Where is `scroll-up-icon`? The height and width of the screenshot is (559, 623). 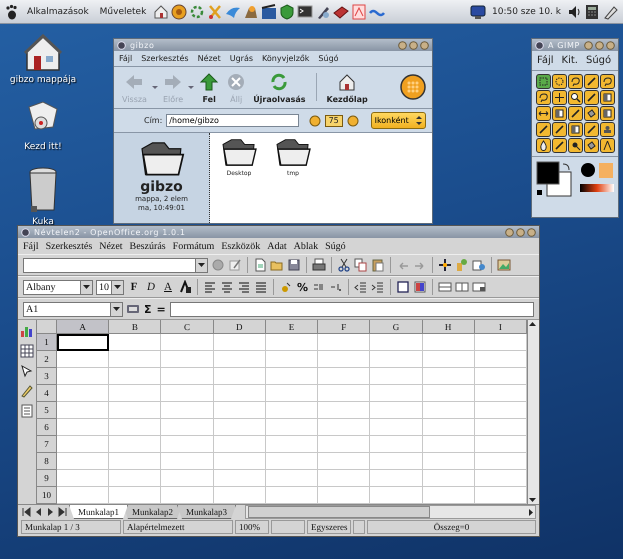 scroll-up-icon is located at coordinates (532, 324).